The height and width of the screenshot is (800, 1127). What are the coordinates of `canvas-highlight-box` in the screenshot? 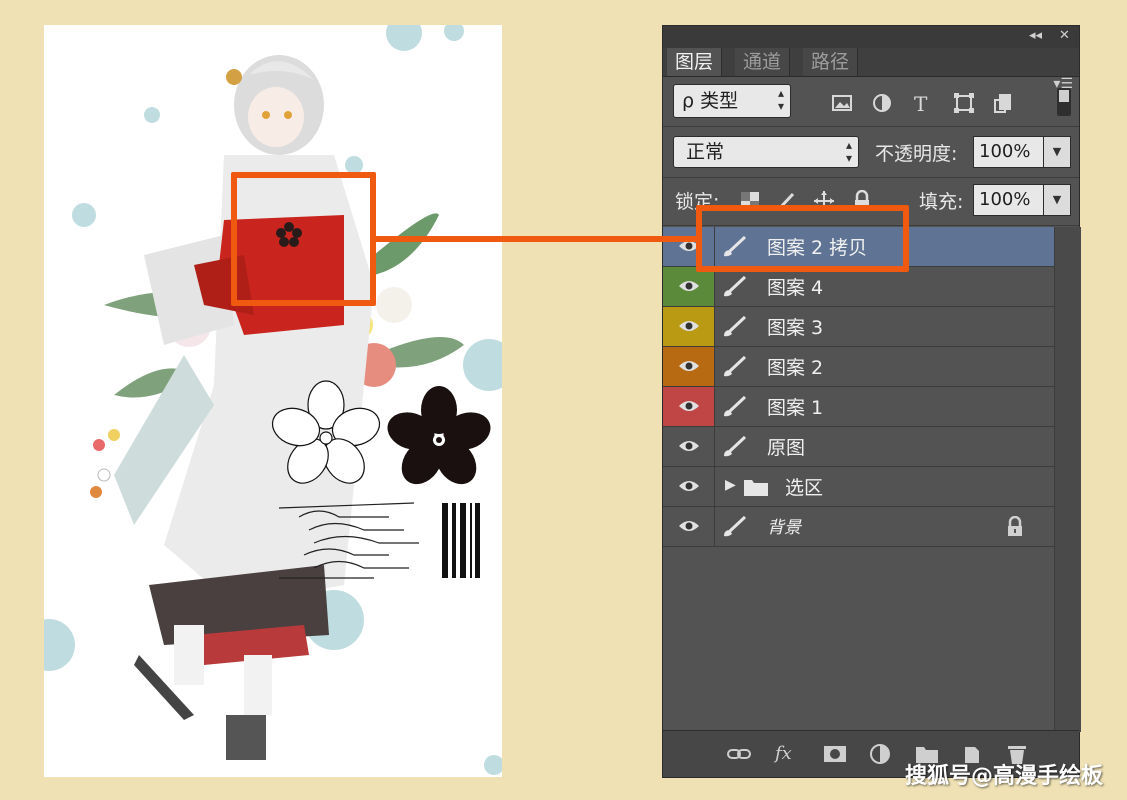 It's located at (303, 239).